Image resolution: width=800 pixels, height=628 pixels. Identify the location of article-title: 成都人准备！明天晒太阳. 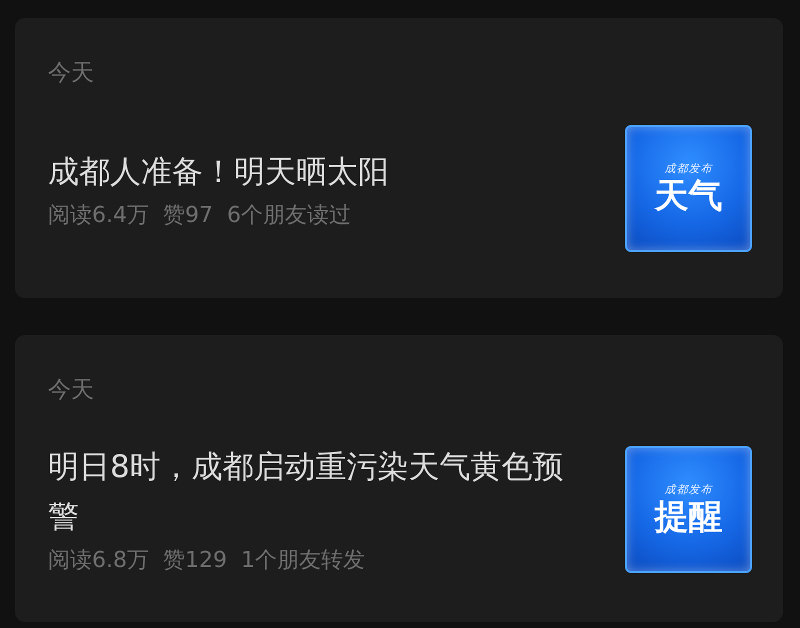
(218, 172).